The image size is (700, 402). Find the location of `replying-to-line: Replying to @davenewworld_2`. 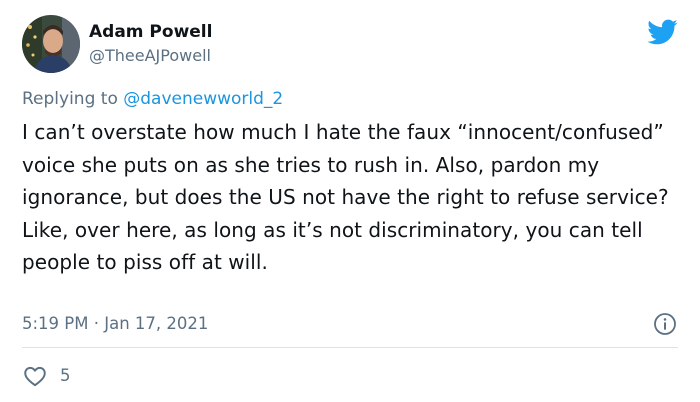

replying-to-line: Replying to @davenewworld_2 is located at coordinates (152, 99).